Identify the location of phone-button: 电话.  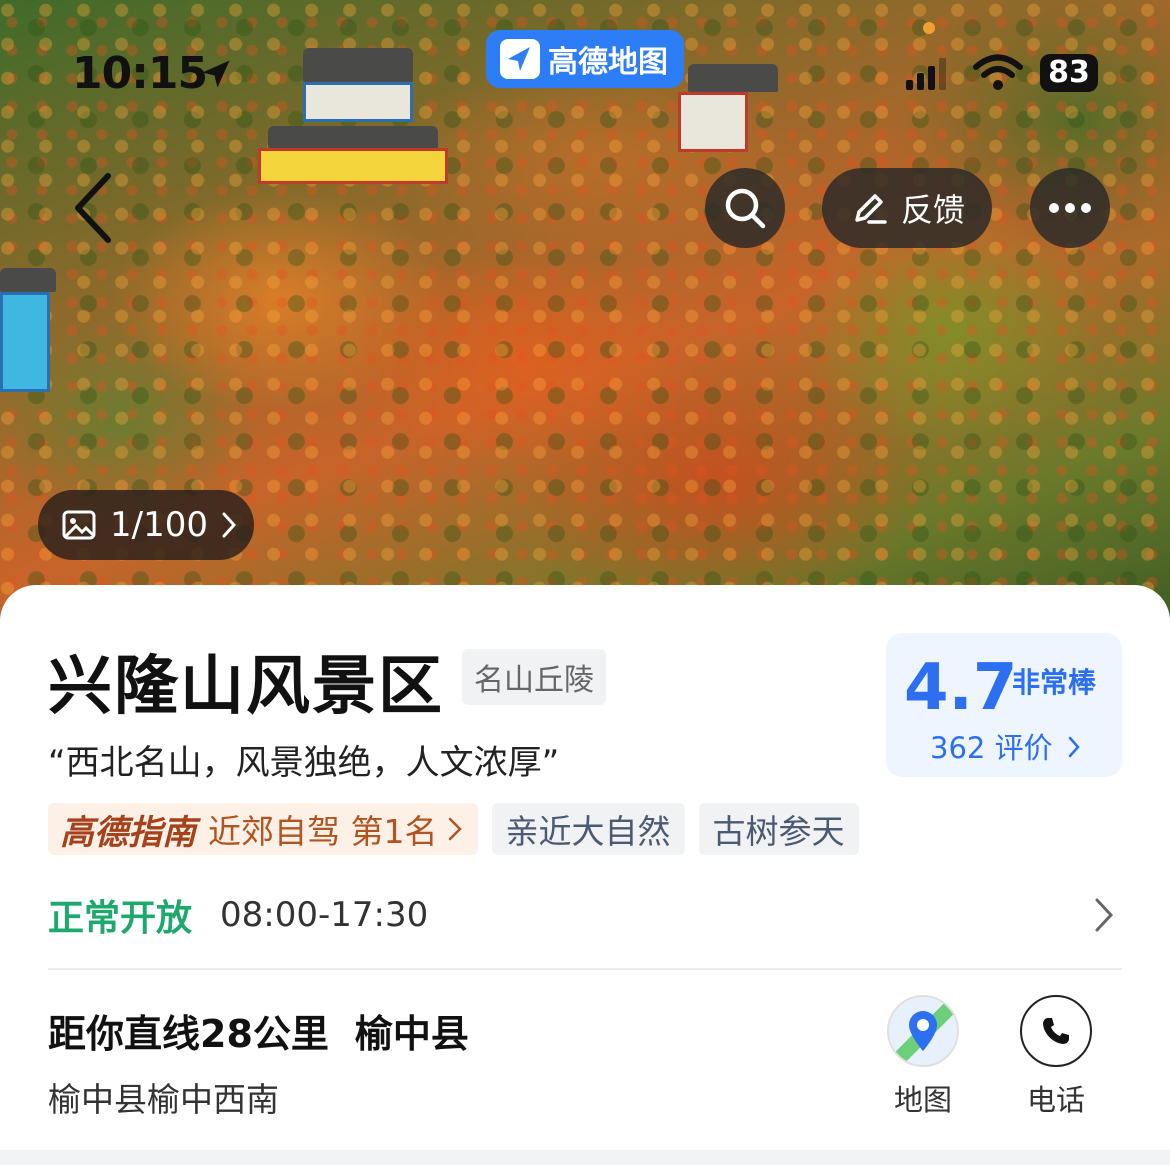
(1056, 1057).